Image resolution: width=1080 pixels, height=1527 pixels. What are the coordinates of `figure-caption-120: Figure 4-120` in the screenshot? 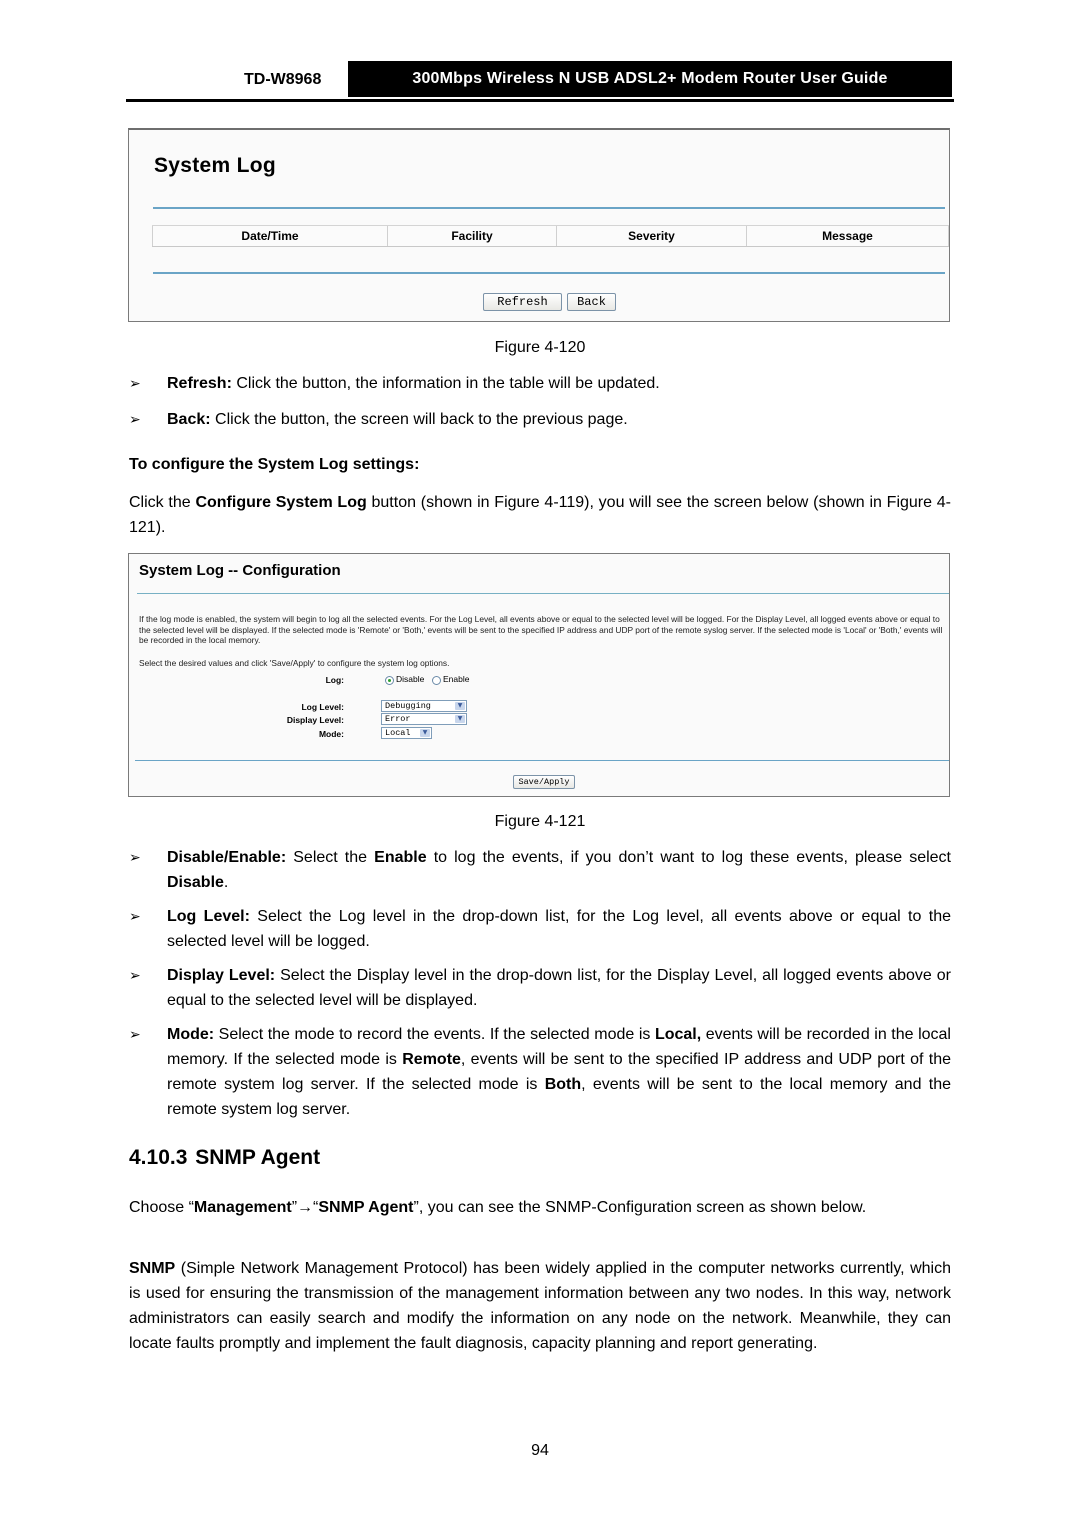 It's located at (540, 347).